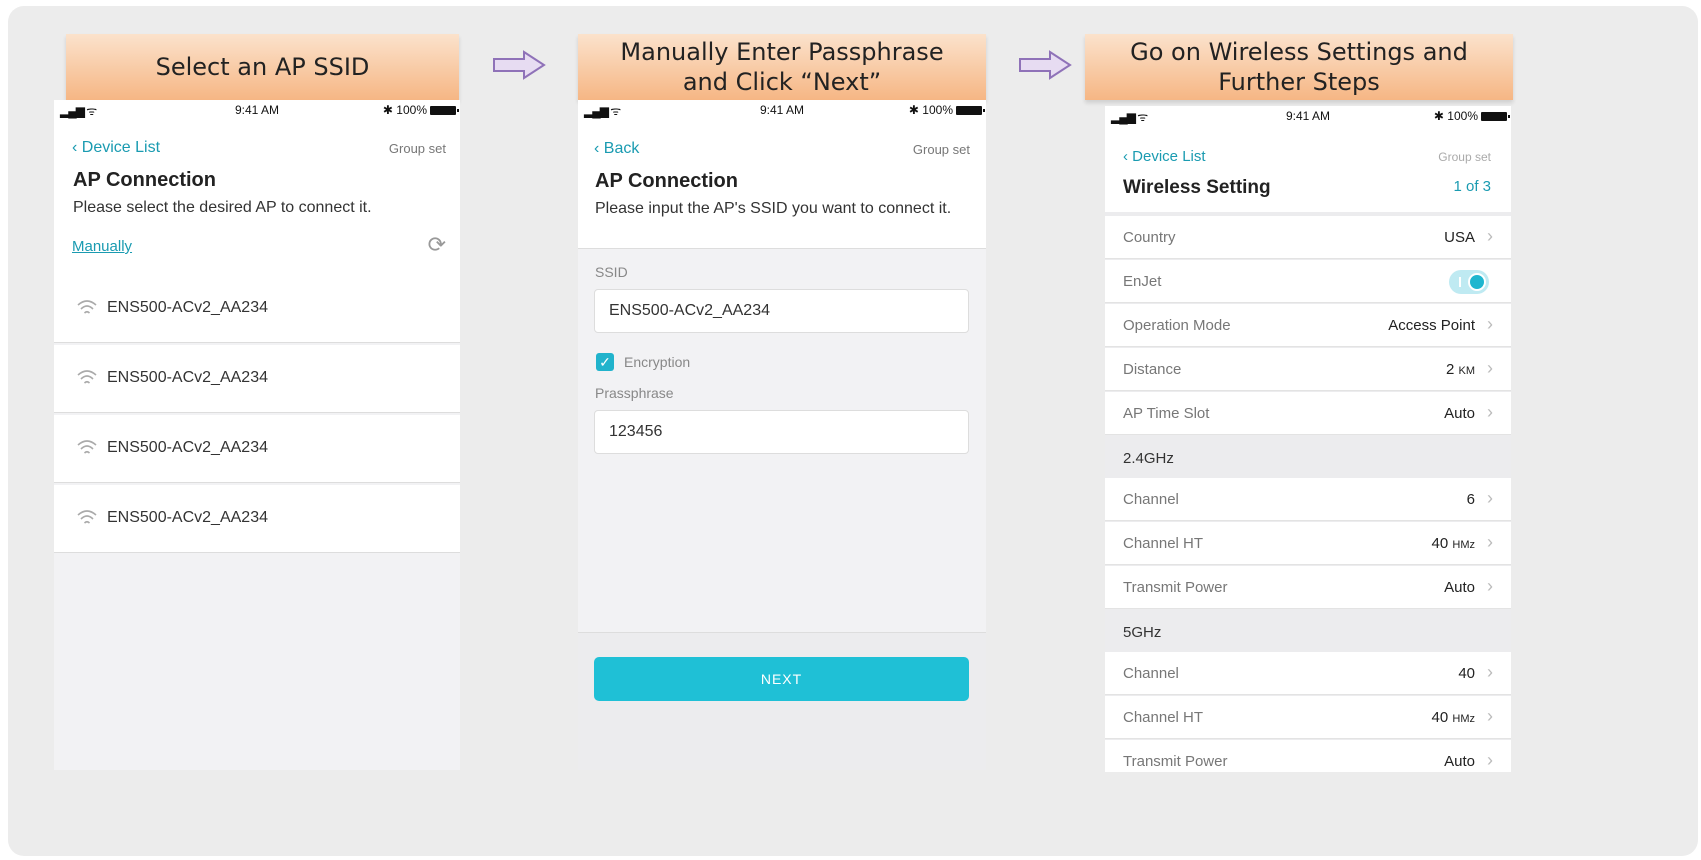  Describe the element at coordinates (1308, 325) in the screenshot. I see `setting-row-operation-mode: Operation Mode Access Point ›` at that location.